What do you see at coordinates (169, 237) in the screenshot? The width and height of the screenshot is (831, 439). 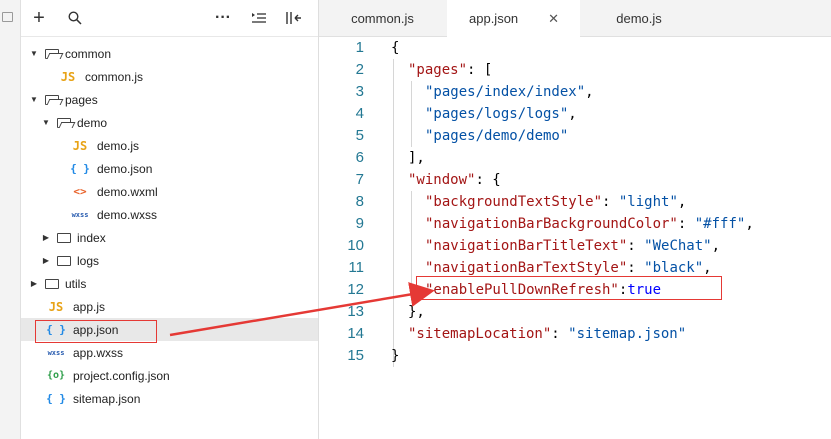 I see `tree-item-index: ▶ index` at bounding box center [169, 237].